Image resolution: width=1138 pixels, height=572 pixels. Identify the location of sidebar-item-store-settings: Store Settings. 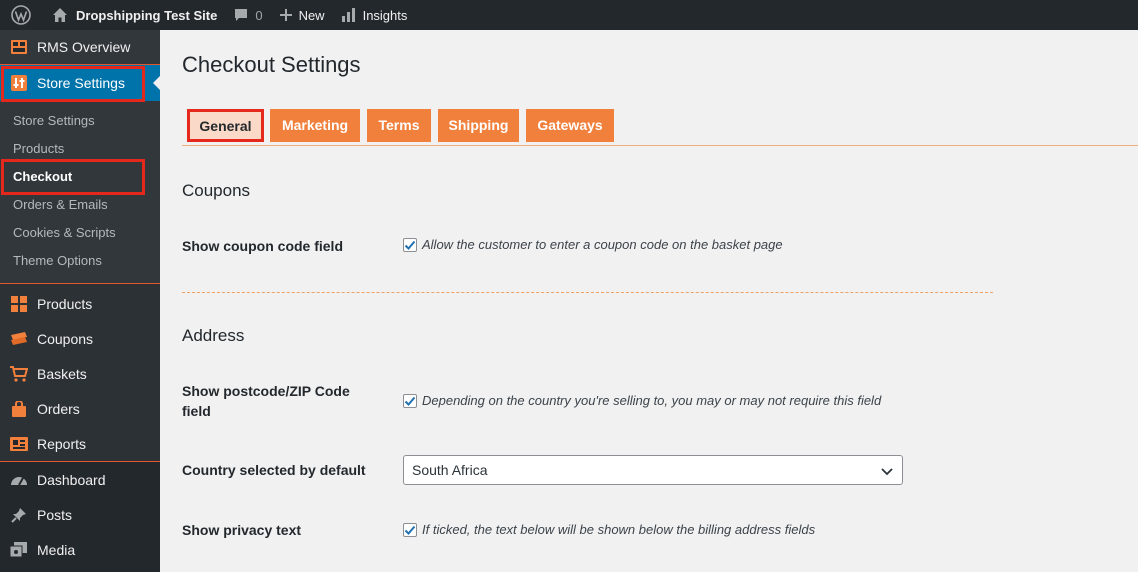
(80, 83).